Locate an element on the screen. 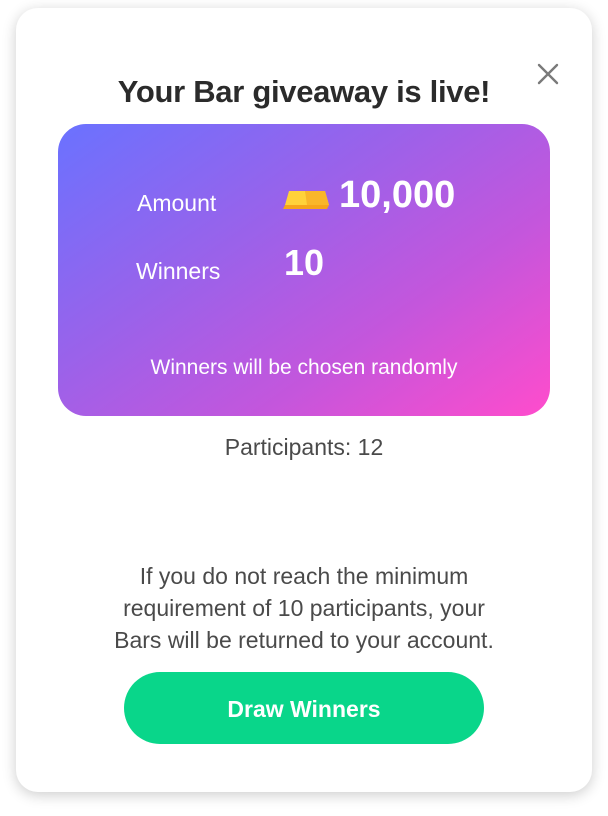 This screenshot has width=608, height=816. amount-value: 10,000 is located at coordinates (397, 195).